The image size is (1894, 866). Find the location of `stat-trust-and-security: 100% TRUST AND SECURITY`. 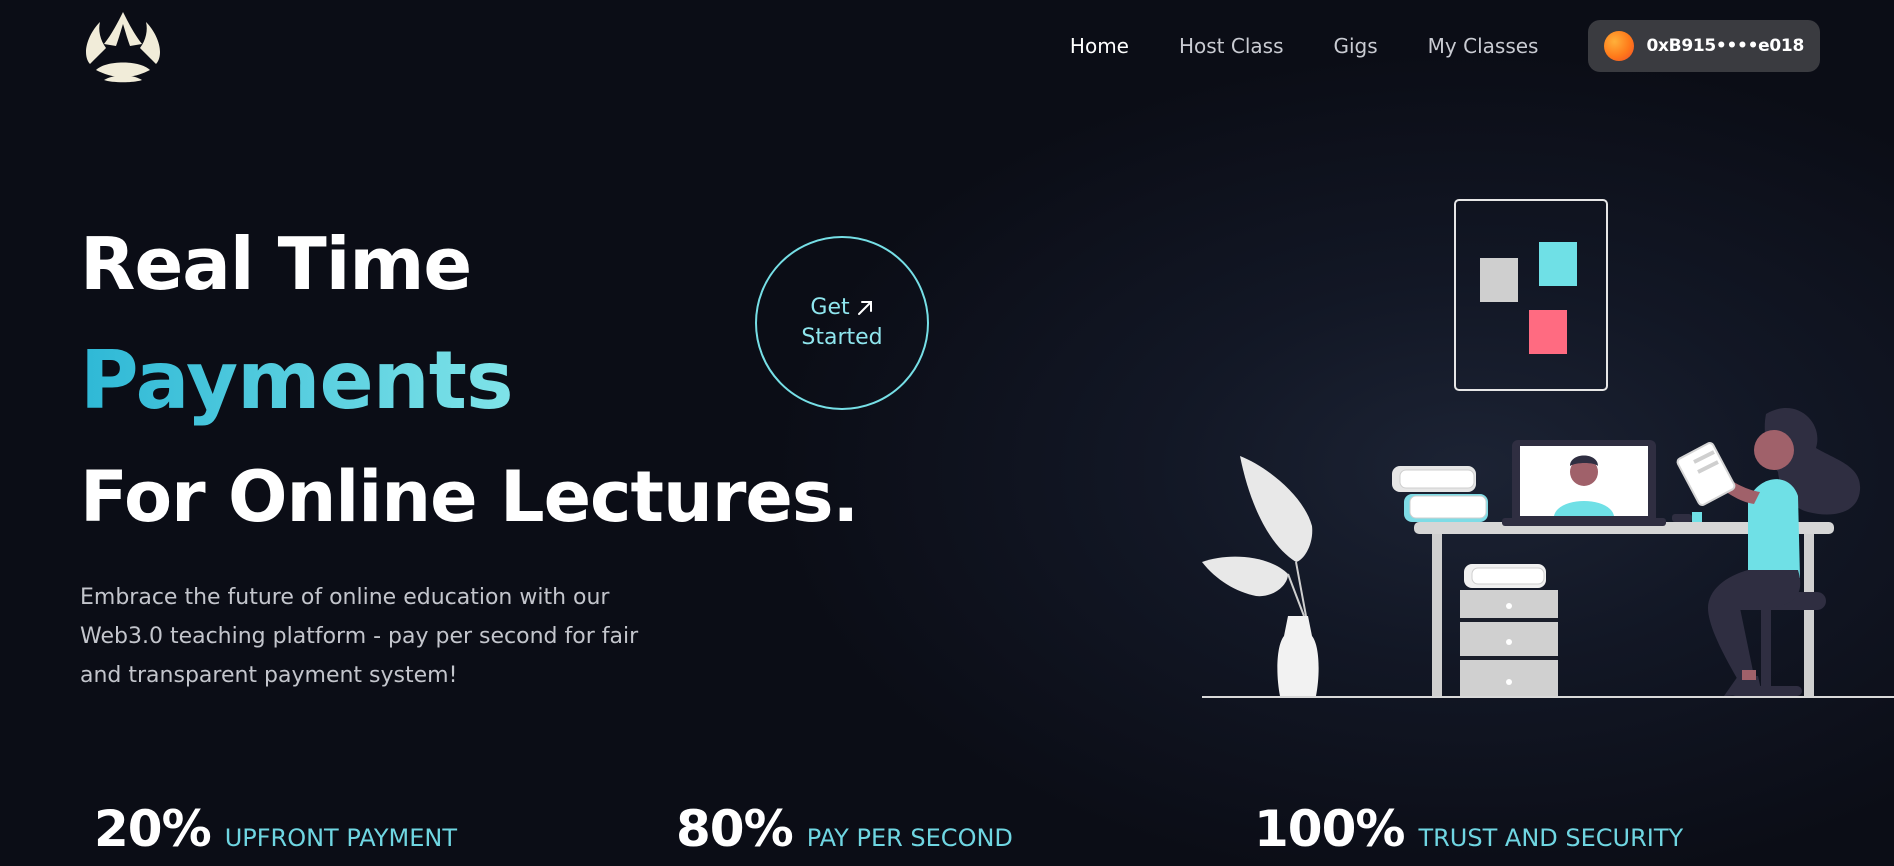

stat-trust-and-security: 100% TRUST AND SECURITY is located at coordinates (1468, 829).